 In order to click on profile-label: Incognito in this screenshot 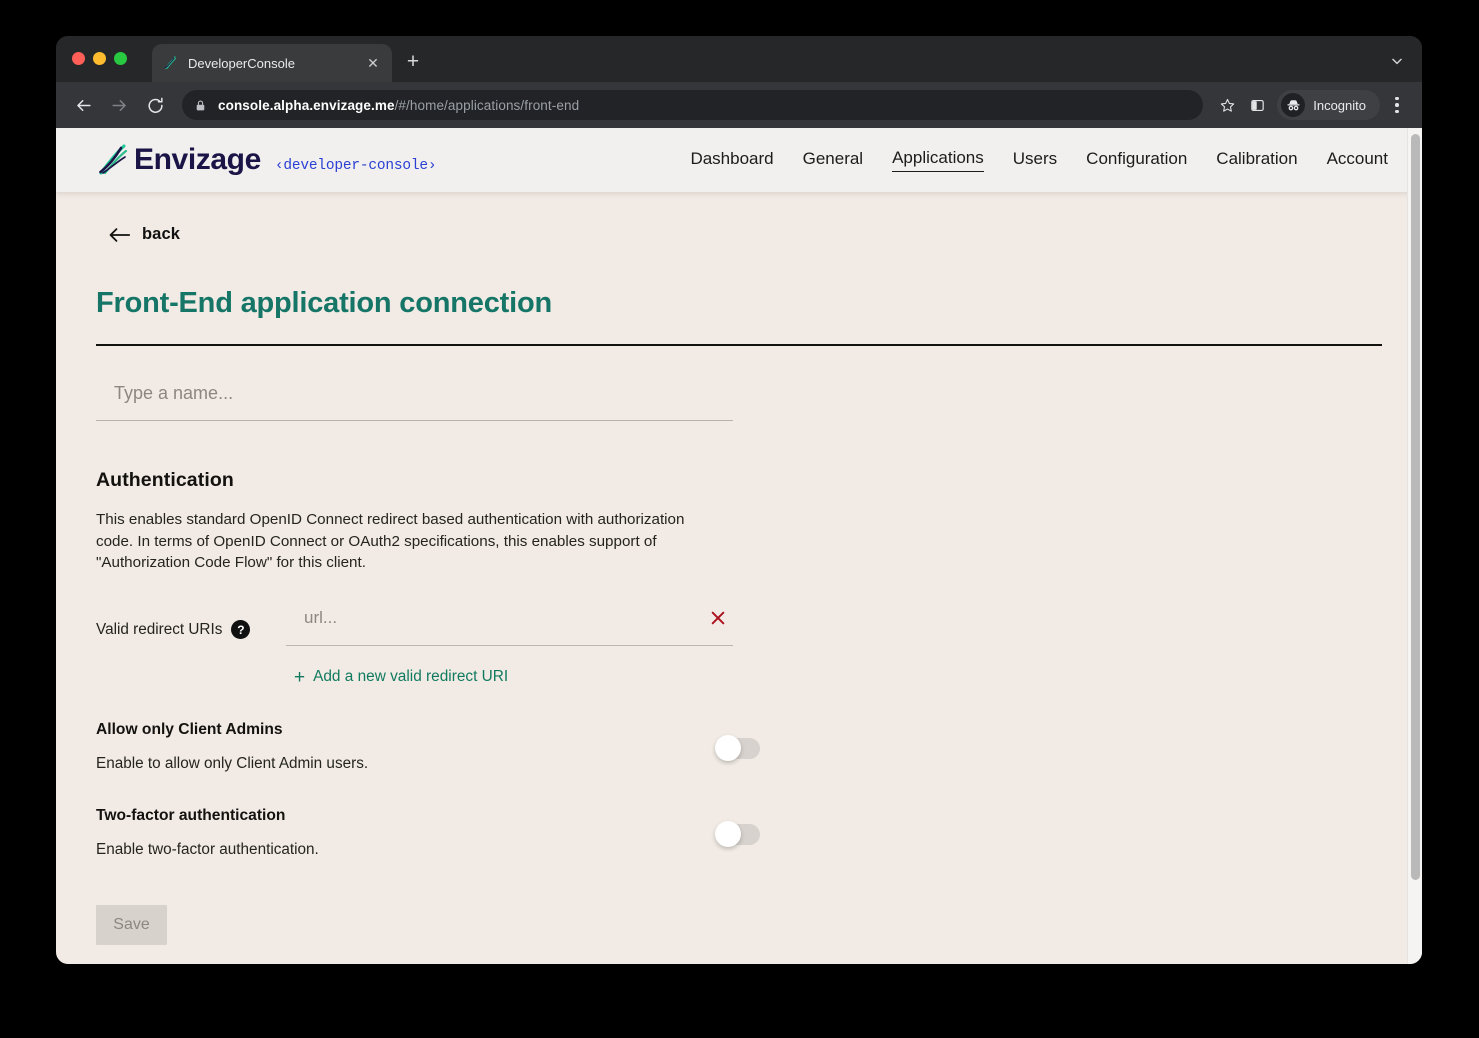, I will do `click(1339, 105)`.